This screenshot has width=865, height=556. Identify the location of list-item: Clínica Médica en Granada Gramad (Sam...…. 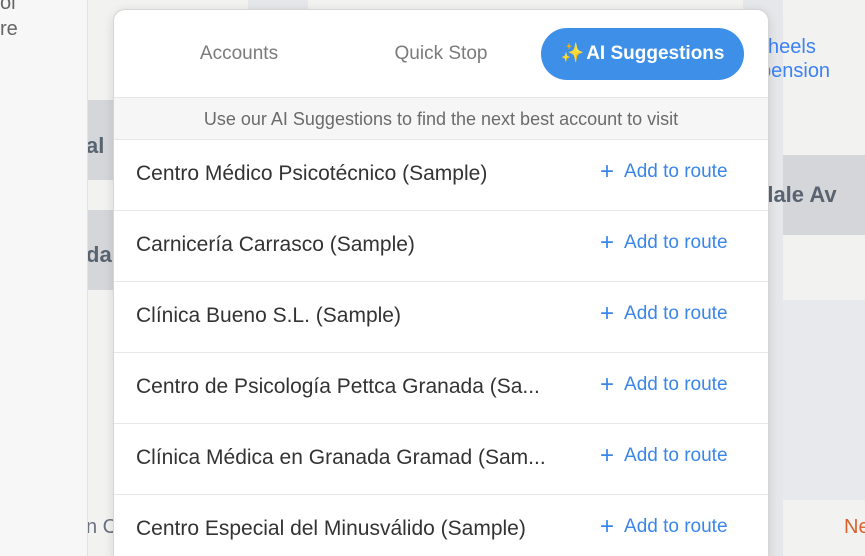
(441, 459).